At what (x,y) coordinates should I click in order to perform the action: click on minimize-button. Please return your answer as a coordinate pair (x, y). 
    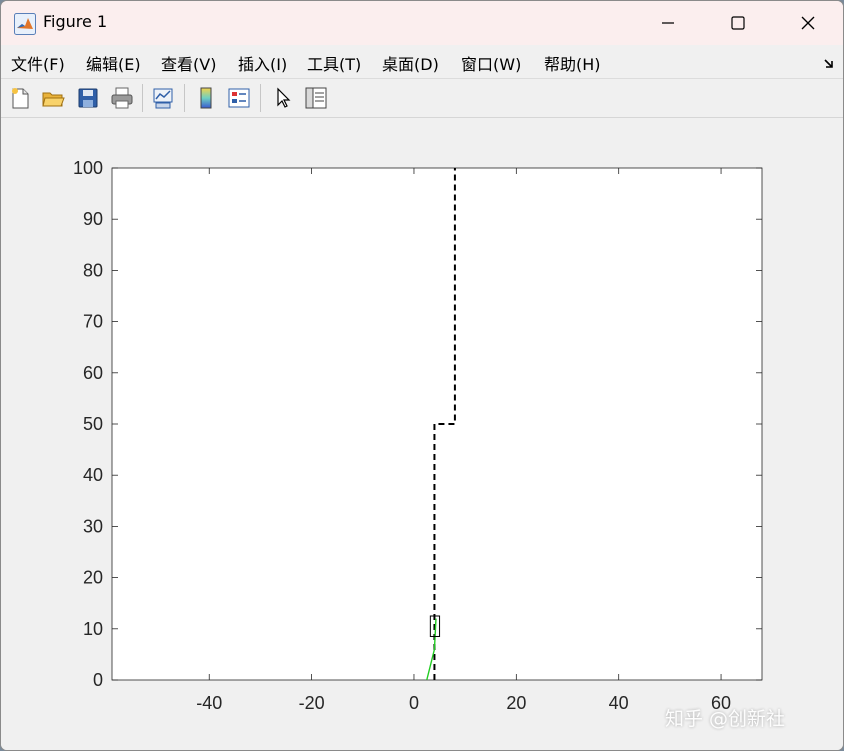
    Looking at the image, I should click on (668, 23).